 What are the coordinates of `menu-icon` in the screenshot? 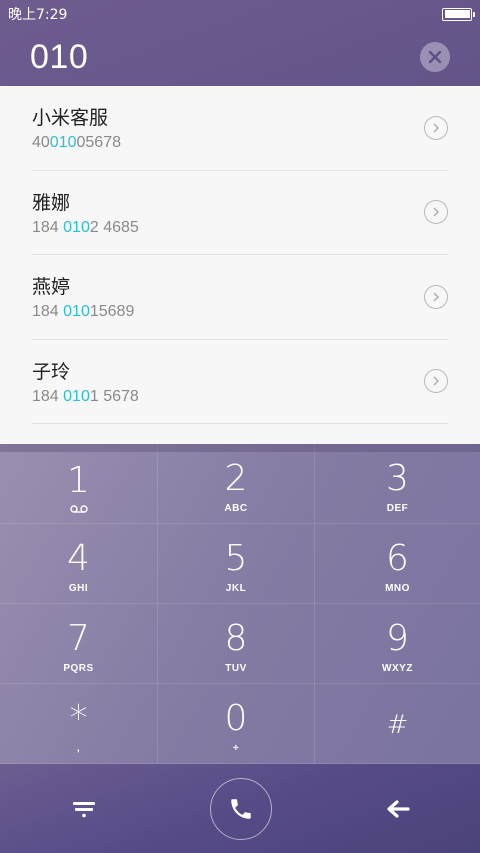 It's located at (84, 809).